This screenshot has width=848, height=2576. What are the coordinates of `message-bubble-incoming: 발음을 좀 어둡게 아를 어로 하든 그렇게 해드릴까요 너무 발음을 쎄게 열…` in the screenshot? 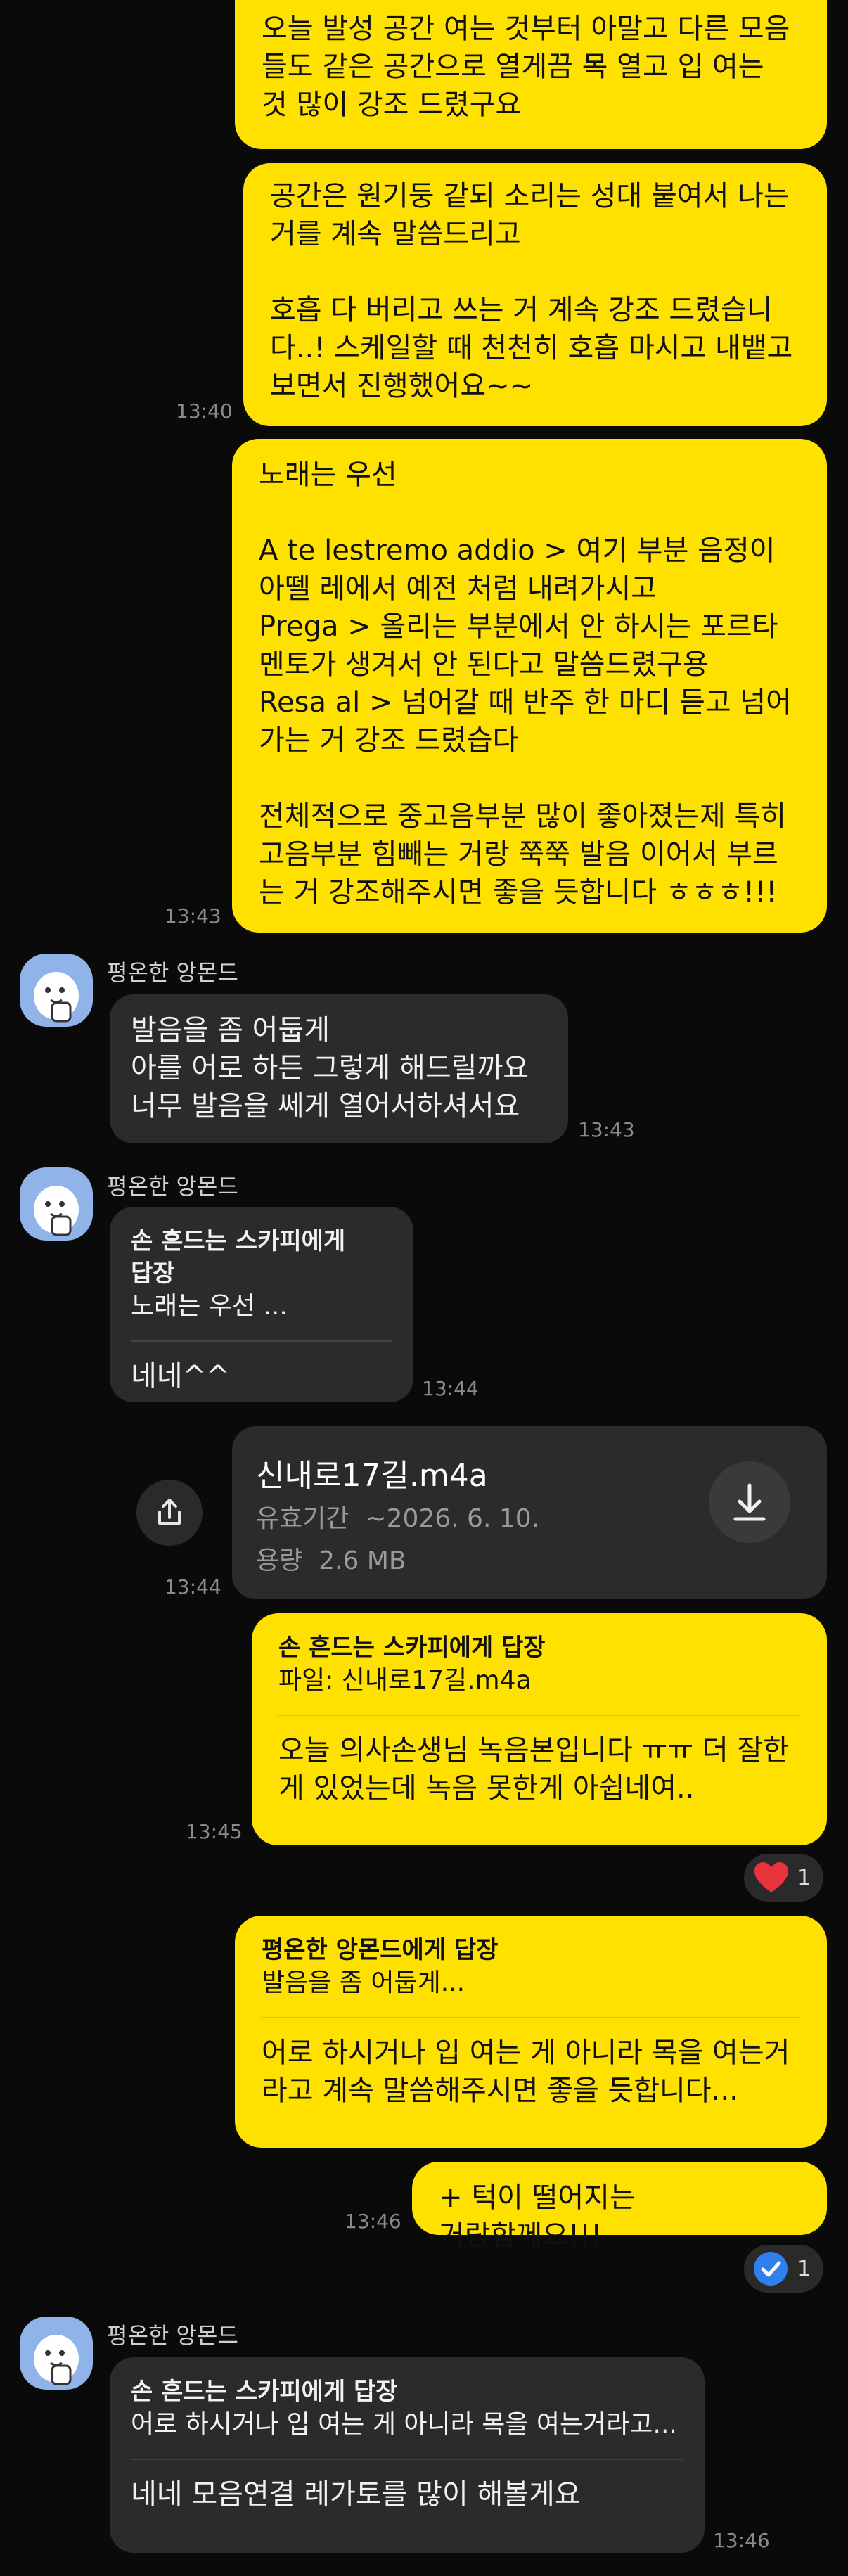 It's located at (339, 1068).